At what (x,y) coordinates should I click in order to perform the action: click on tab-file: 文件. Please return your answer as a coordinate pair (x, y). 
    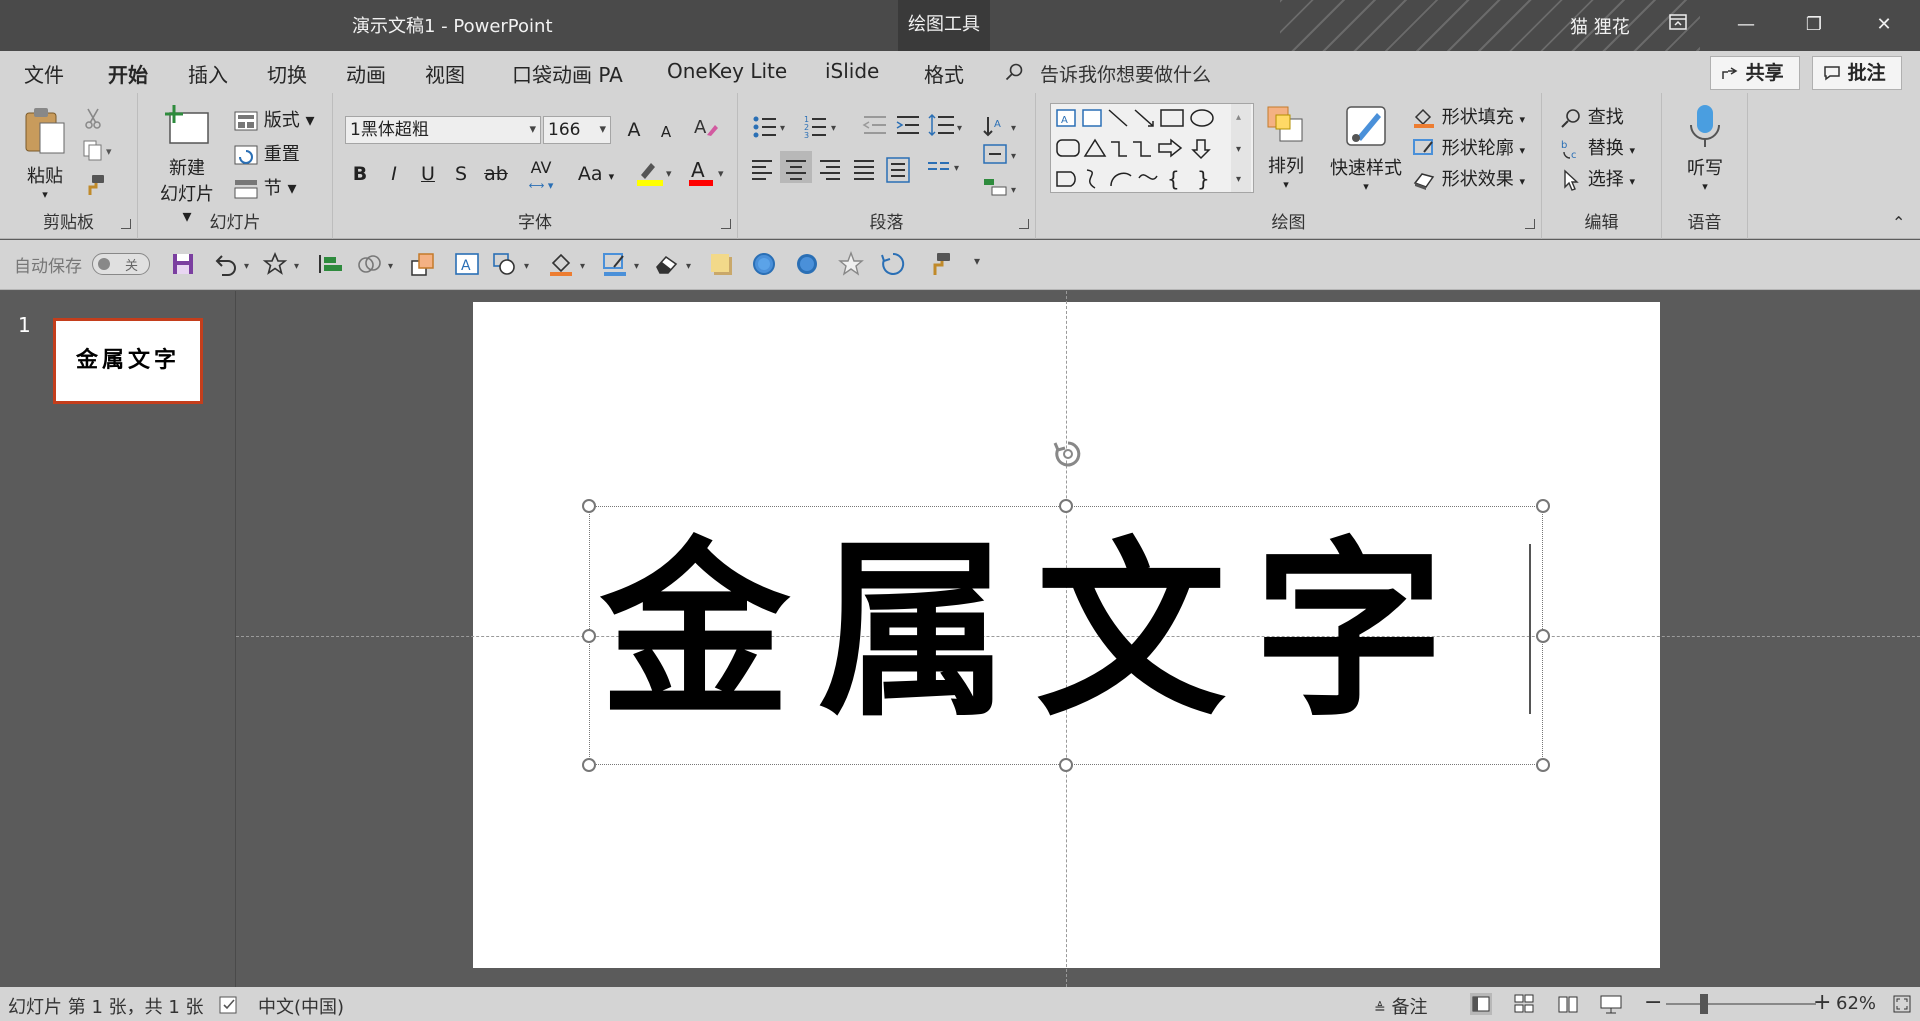
    Looking at the image, I should click on (44, 73).